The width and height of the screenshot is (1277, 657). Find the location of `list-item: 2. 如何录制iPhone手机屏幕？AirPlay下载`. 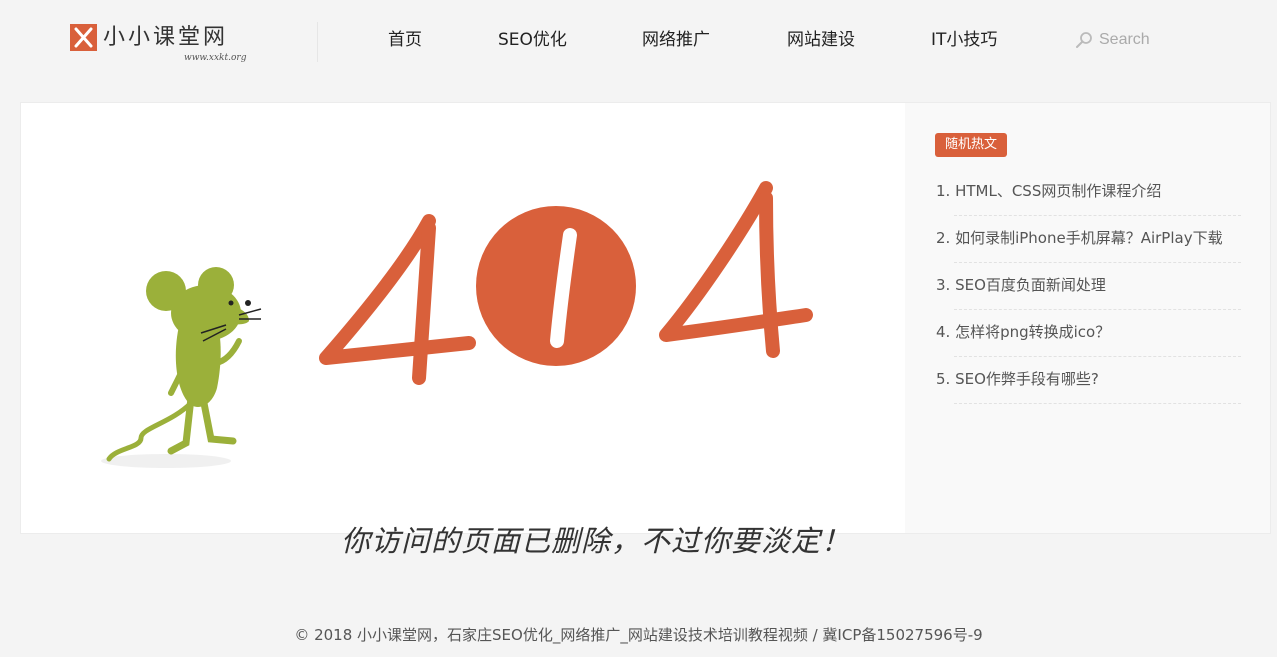

list-item: 2. 如何录制iPhone手机屏幕？AirPlay下载 is located at coordinates (1088, 239).